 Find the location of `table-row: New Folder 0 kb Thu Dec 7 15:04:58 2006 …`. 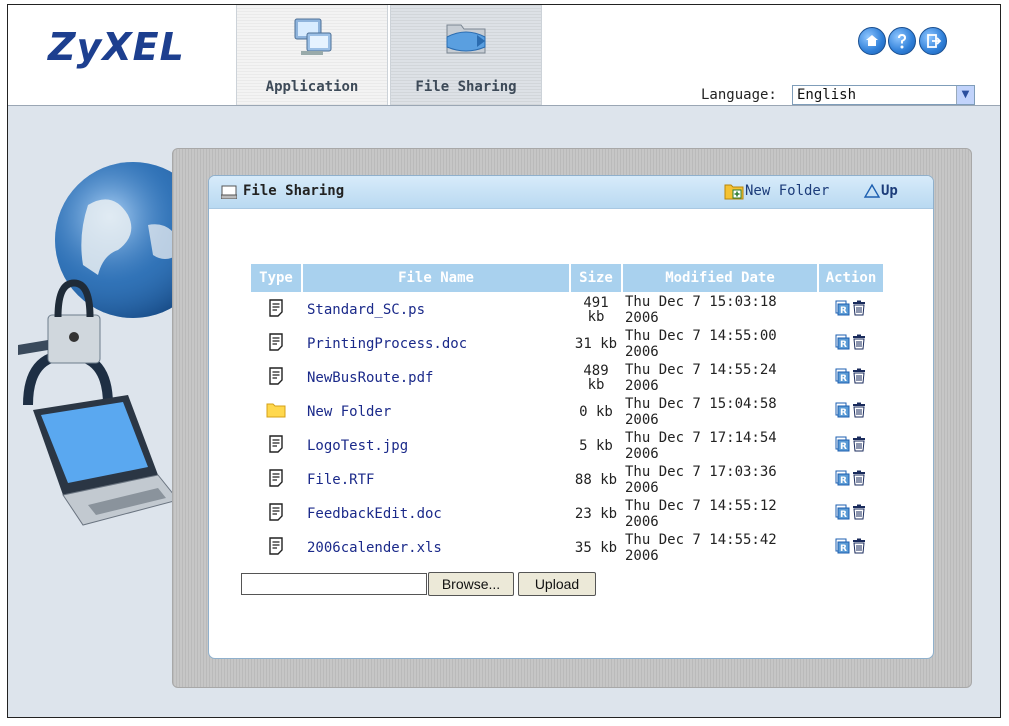

table-row: New Folder 0 kb Thu Dec 7 15:04:58 2006 … is located at coordinates (567, 412).